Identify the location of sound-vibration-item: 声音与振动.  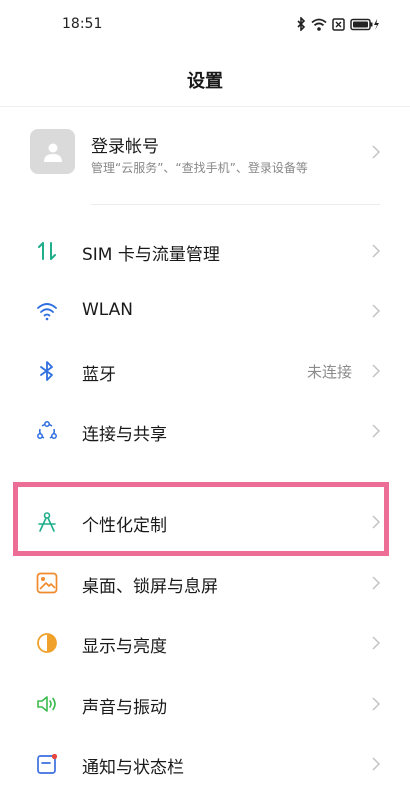
(205, 704).